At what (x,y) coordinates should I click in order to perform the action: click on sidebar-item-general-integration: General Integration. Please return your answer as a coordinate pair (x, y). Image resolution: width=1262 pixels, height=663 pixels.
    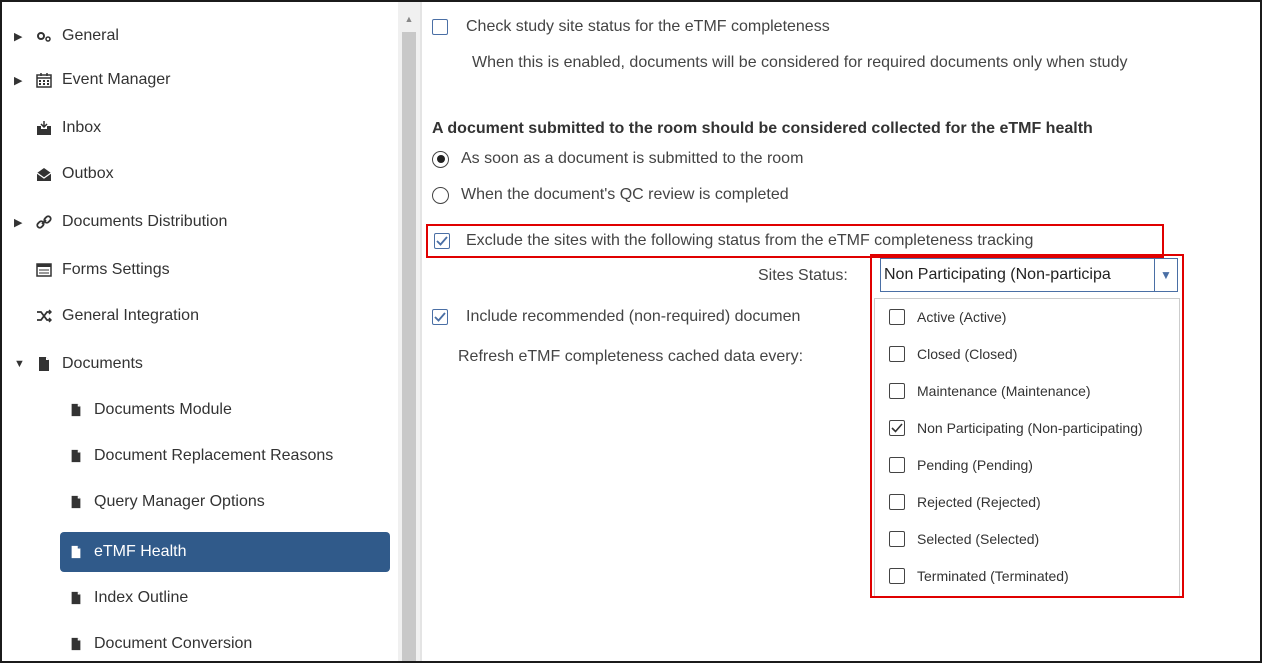
    Looking at the image, I should click on (117, 316).